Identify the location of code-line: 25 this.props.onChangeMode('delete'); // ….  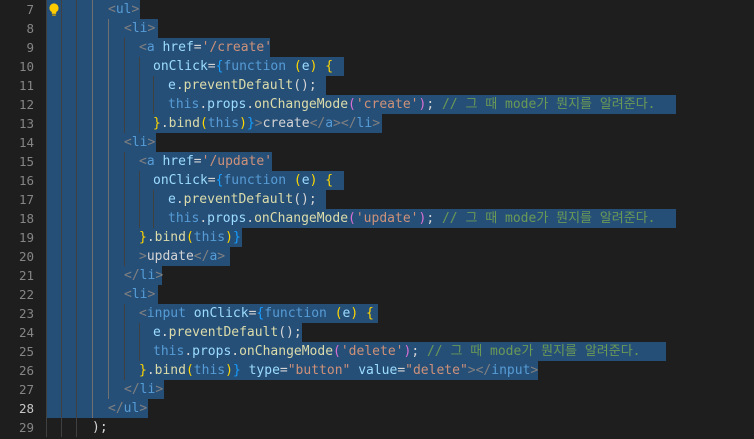
(377, 351).